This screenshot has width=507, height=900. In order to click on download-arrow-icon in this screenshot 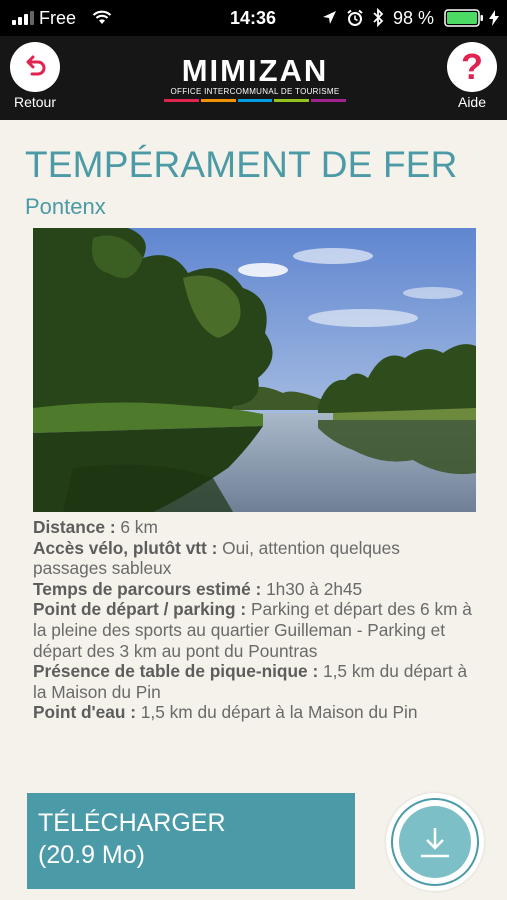, I will do `click(435, 843)`.